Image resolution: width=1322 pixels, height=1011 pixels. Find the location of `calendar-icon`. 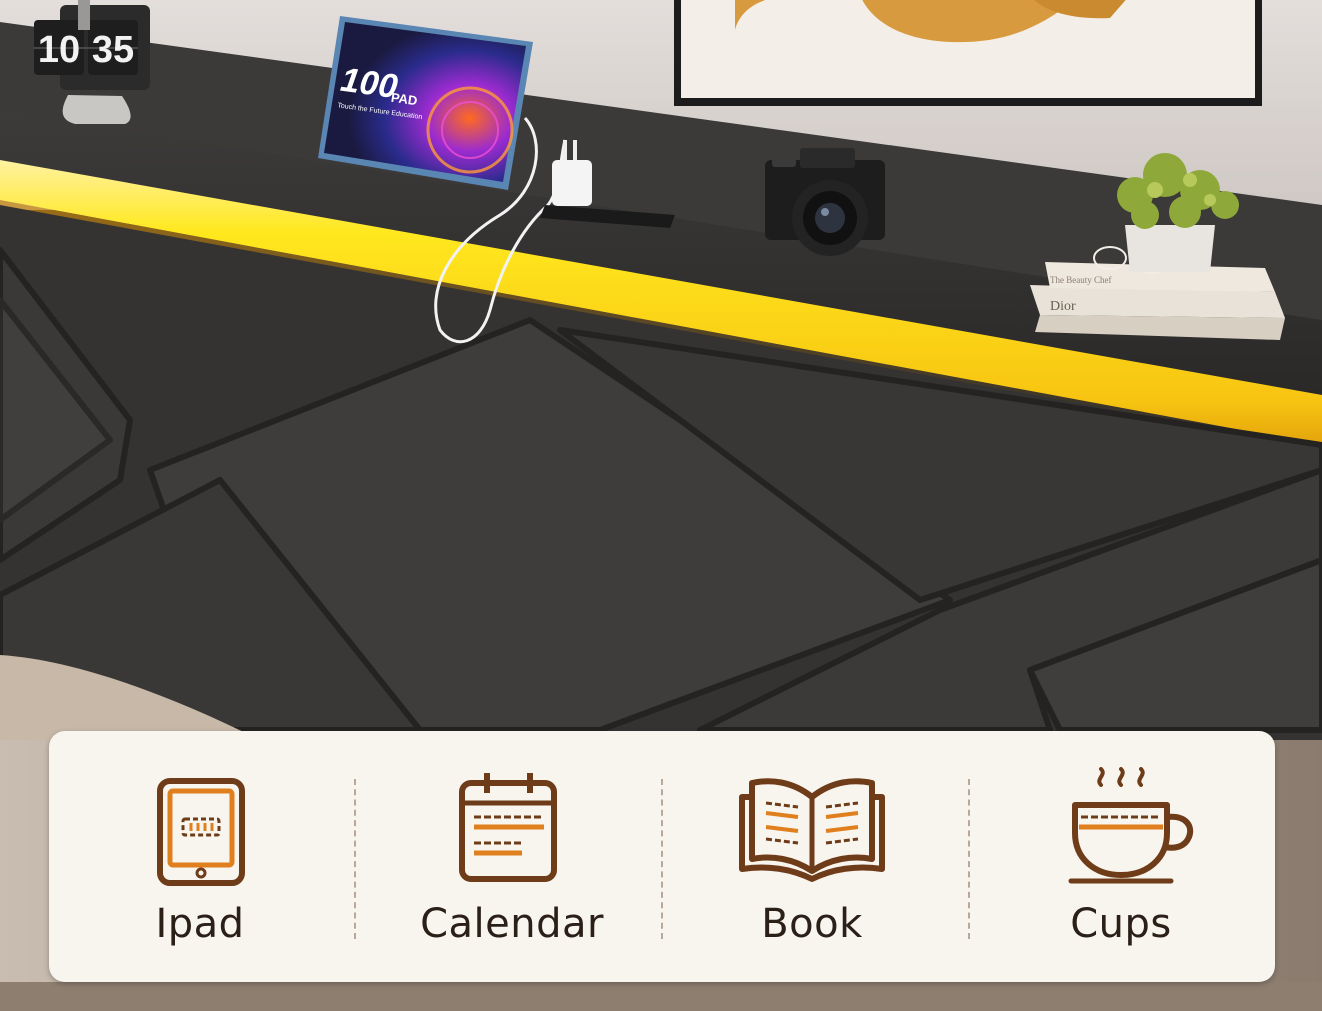

calendar-icon is located at coordinates (508, 827).